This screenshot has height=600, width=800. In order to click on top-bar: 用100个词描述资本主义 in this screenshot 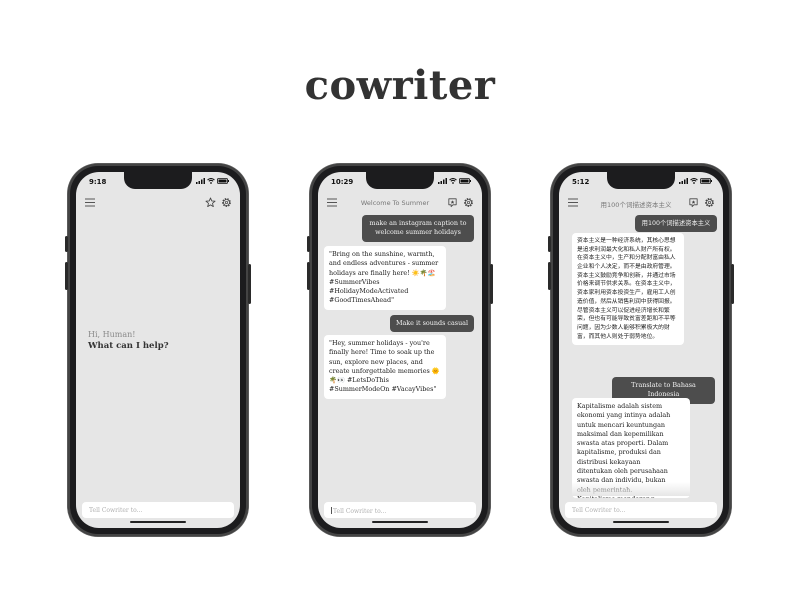, I will do `click(641, 203)`.